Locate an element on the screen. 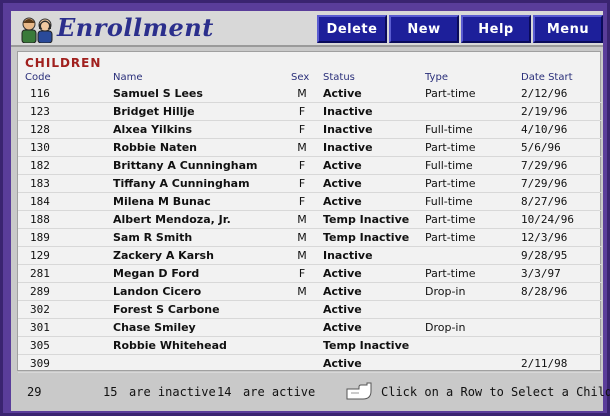 Image resolution: width=610 pixels, height=416 pixels. table-row: 302 Forest S Carbone Active is located at coordinates (310, 310).